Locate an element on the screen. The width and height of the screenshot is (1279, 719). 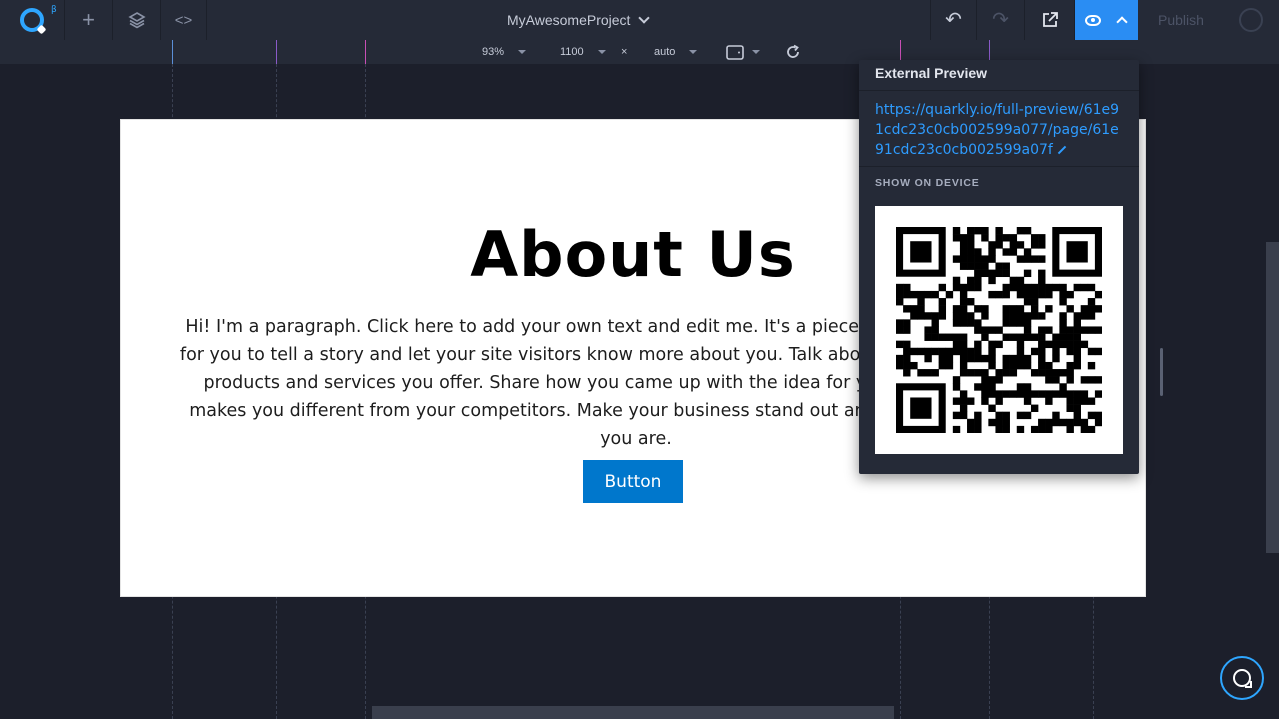
add-icon: + is located at coordinates (88, 19).